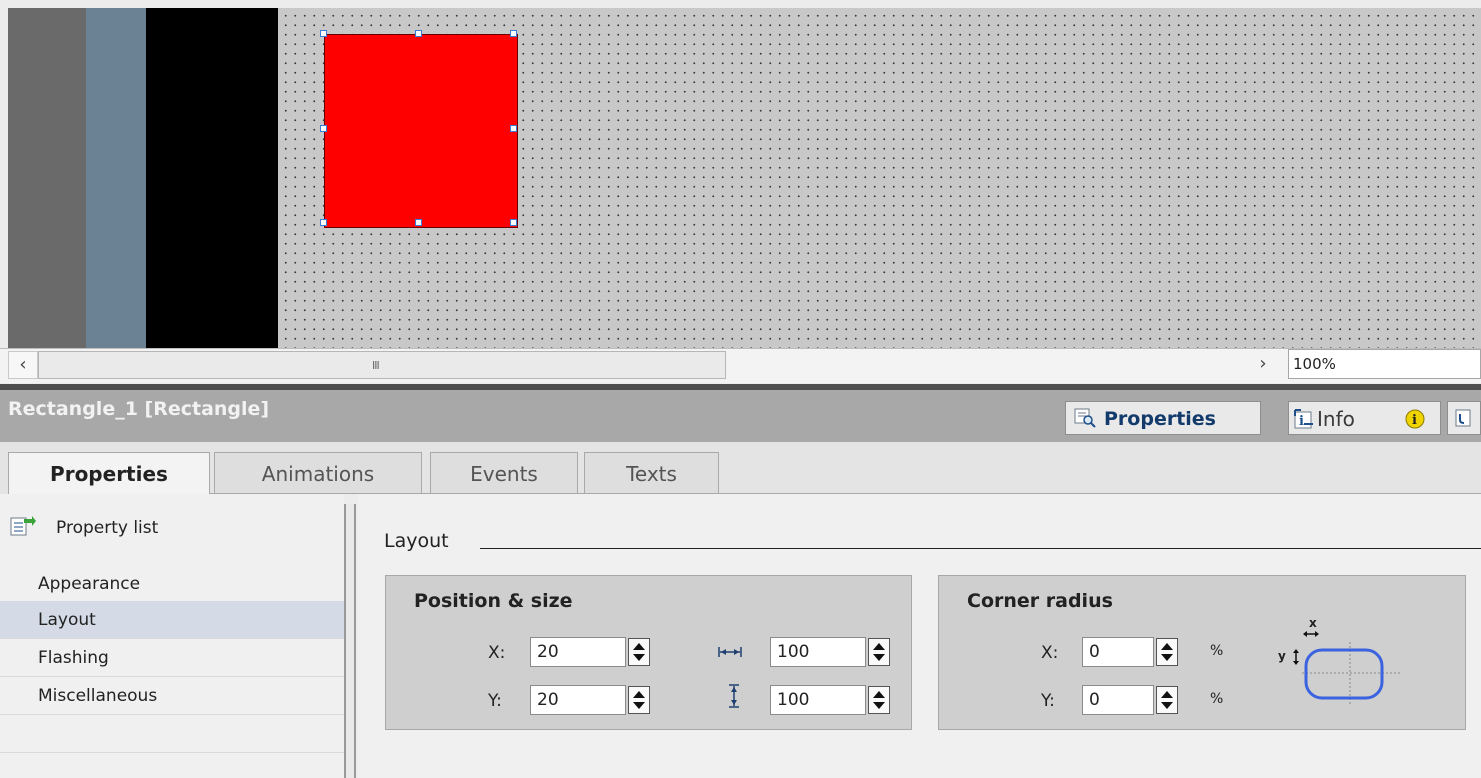 The image size is (1481, 778). I want to click on info-icon: i, so click(1303, 419).